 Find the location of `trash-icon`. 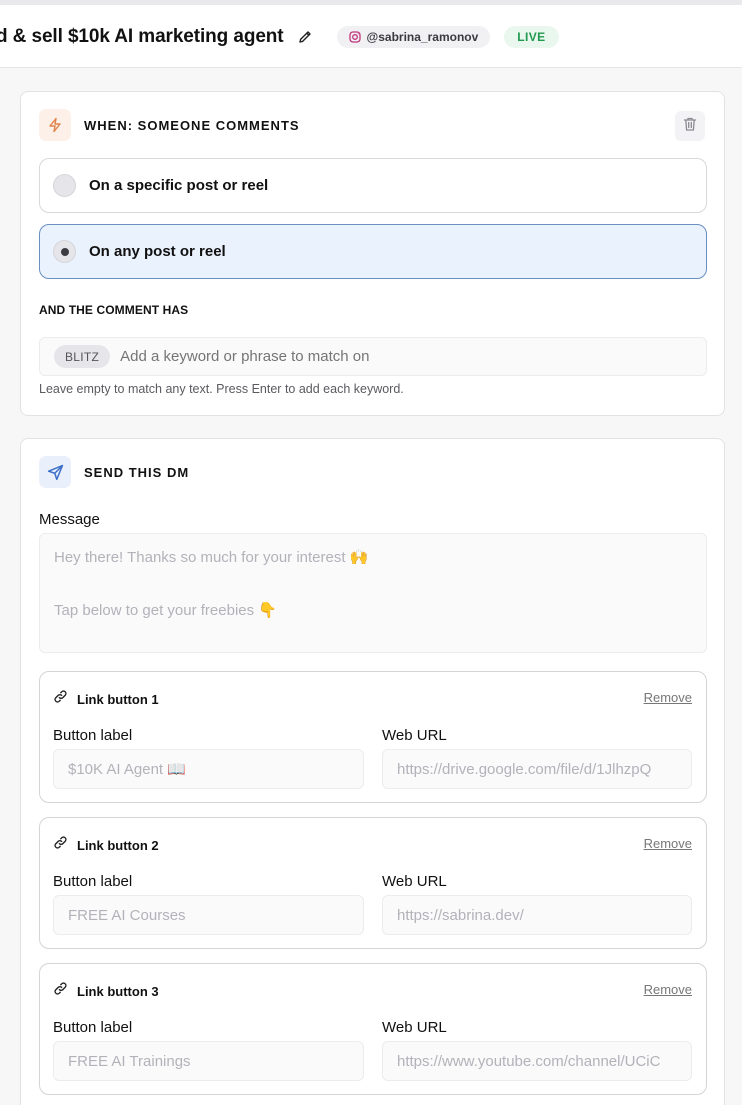

trash-icon is located at coordinates (690, 126).